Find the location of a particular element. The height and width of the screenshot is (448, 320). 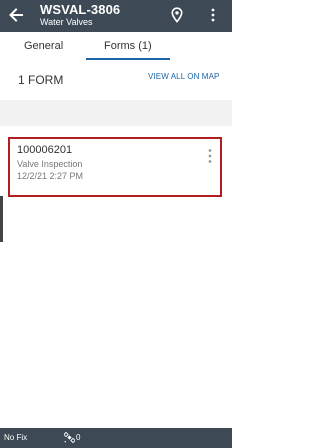

map-pin-icon is located at coordinates (177, 15).